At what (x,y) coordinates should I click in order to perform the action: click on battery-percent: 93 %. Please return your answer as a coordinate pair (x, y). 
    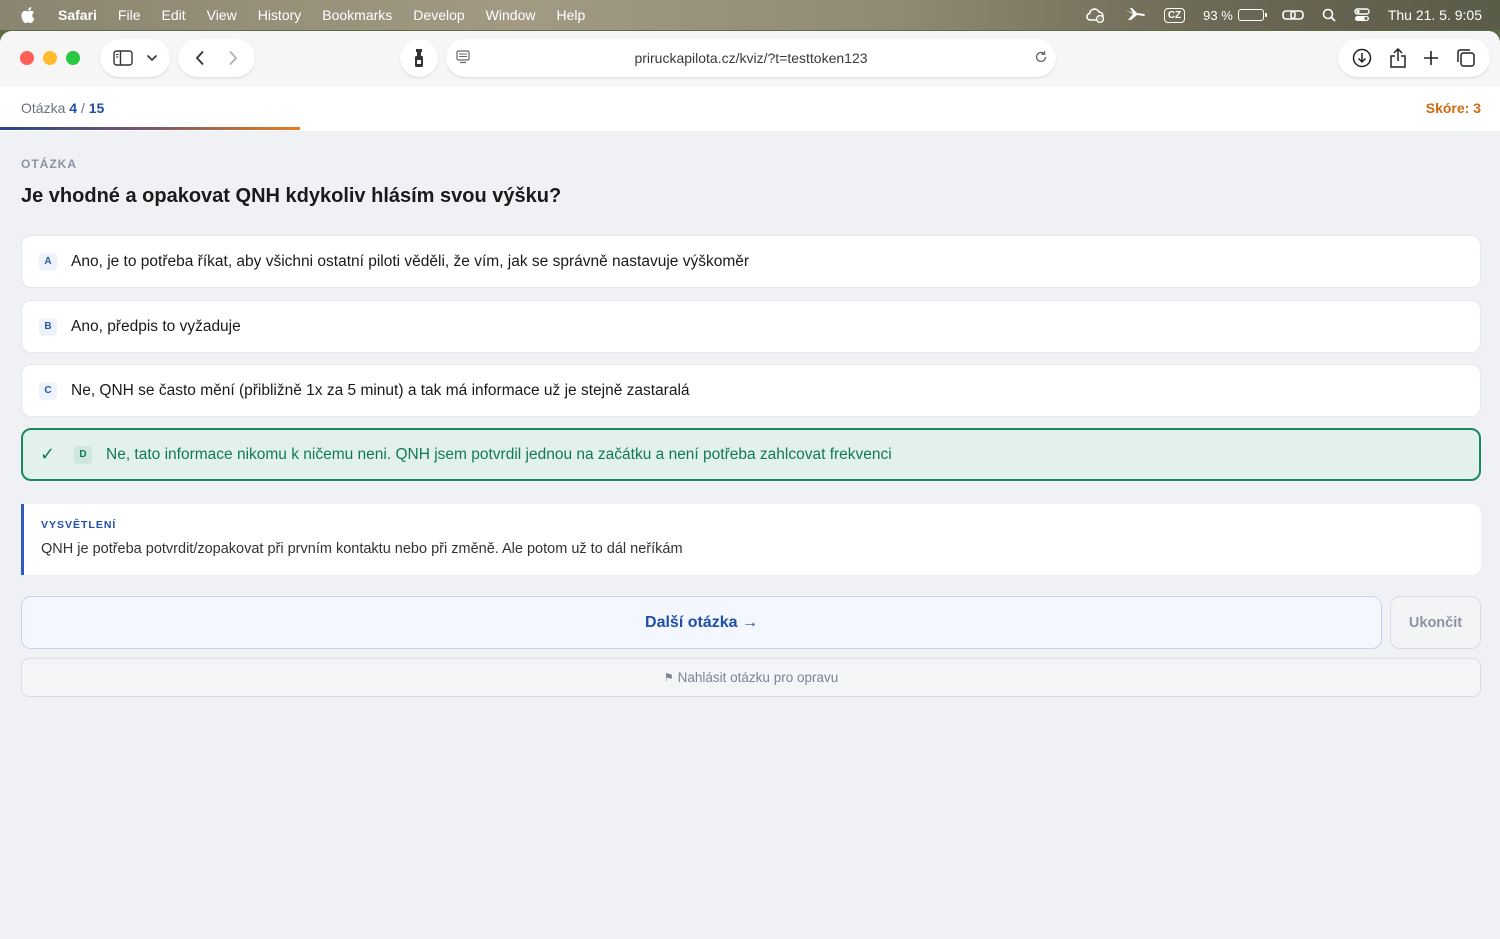
    Looking at the image, I should click on (1218, 15).